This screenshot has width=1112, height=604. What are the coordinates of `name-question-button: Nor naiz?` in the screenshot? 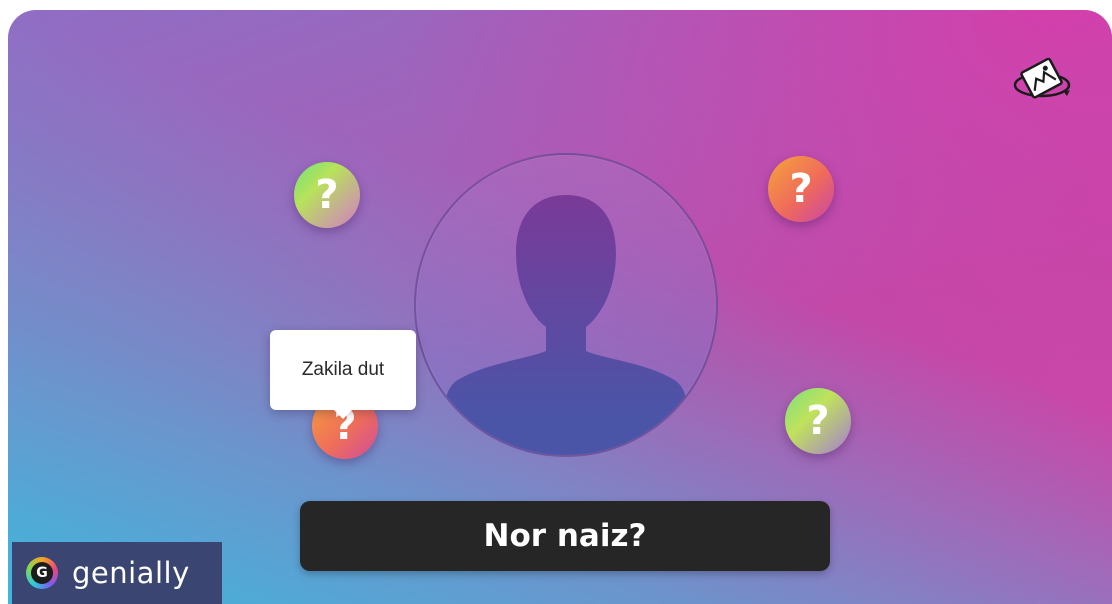 It's located at (565, 536).